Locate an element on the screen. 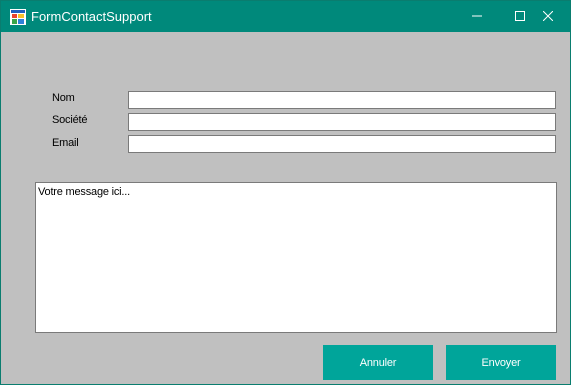  minimize-button is located at coordinates (477, 16).